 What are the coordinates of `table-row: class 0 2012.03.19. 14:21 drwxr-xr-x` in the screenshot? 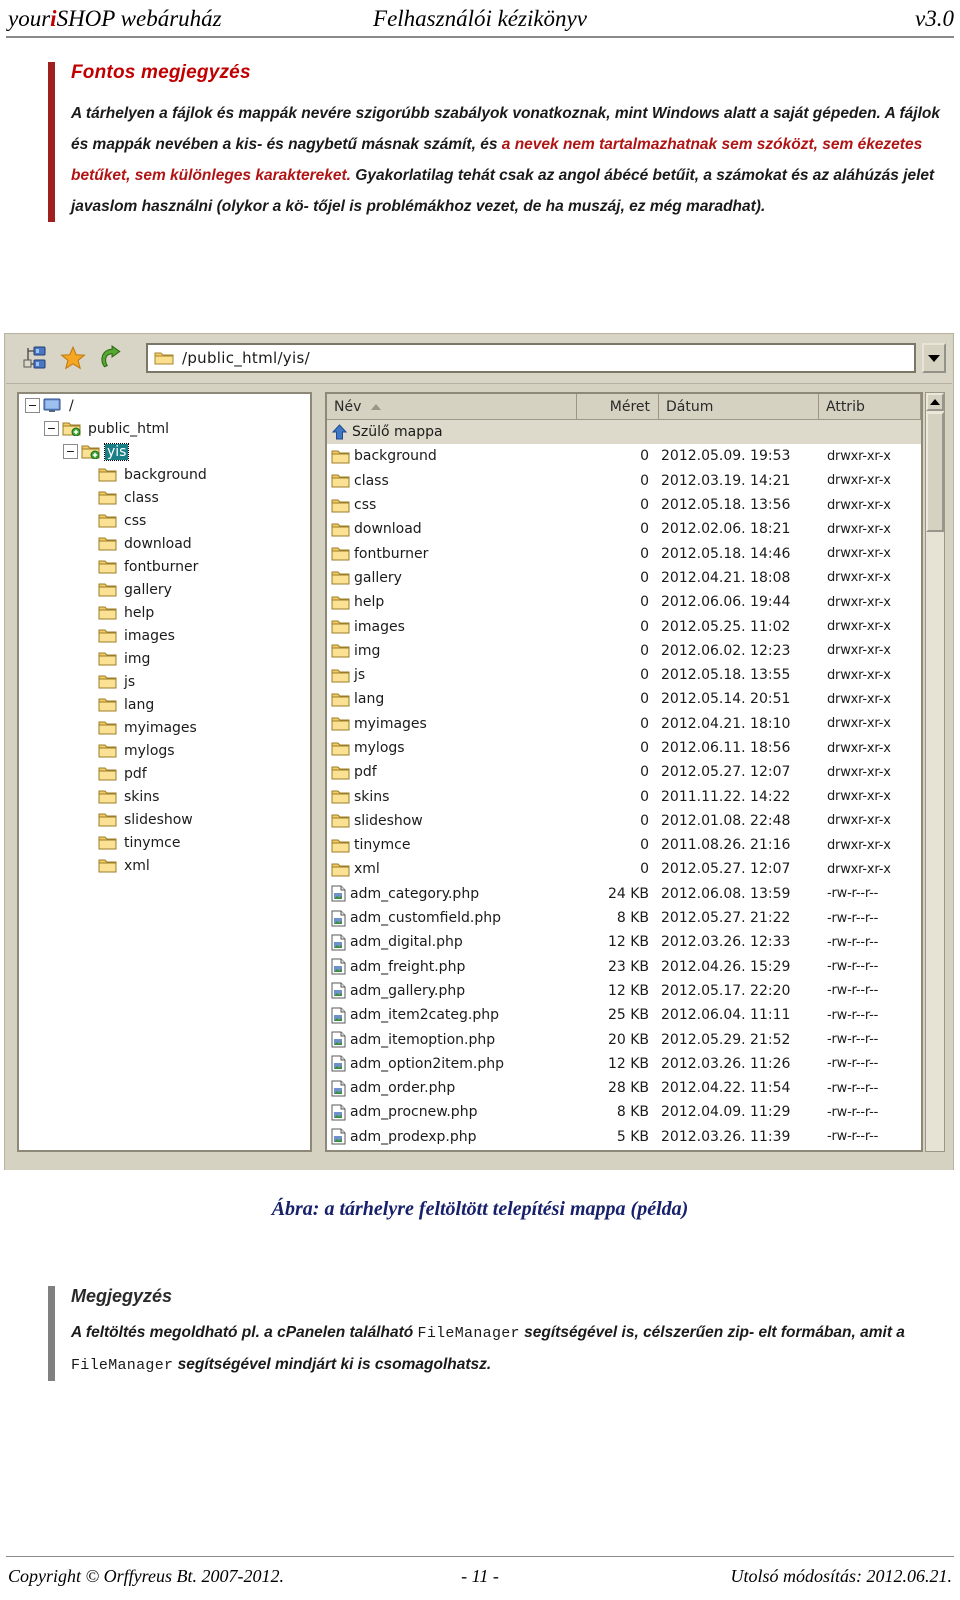 It's located at (624, 481).